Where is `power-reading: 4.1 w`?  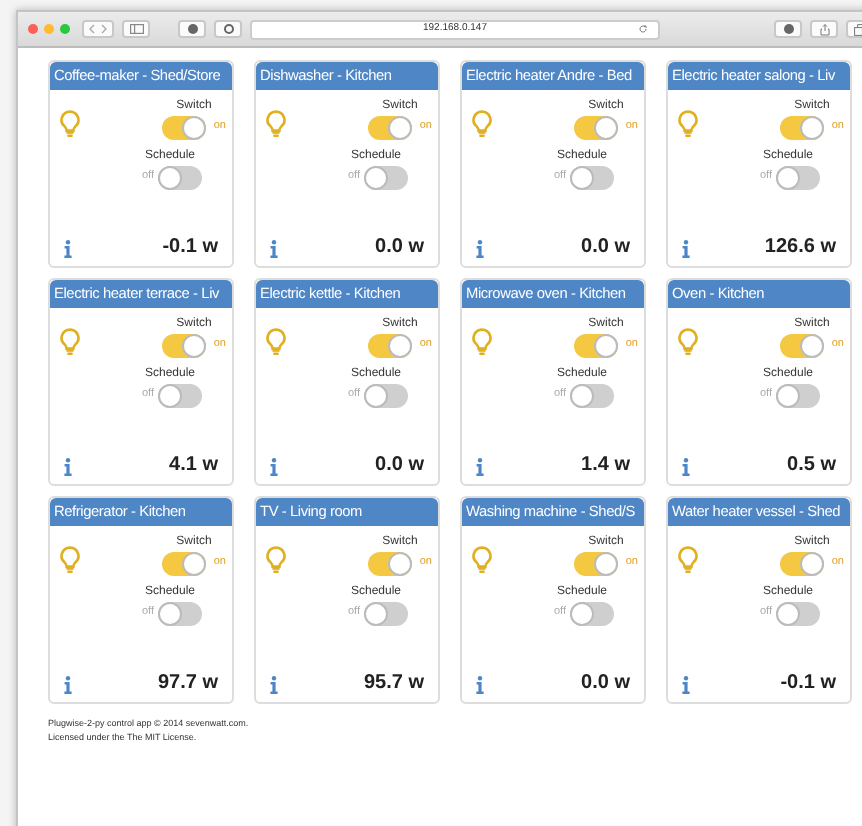
power-reading: 4.1 w is located at coordinates (193, 466).